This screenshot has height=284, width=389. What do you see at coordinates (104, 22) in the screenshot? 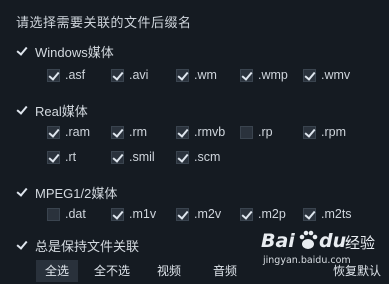
I see `panel-title: 请选择需要关联的文件后缀名` at bounding box center [104, 22].